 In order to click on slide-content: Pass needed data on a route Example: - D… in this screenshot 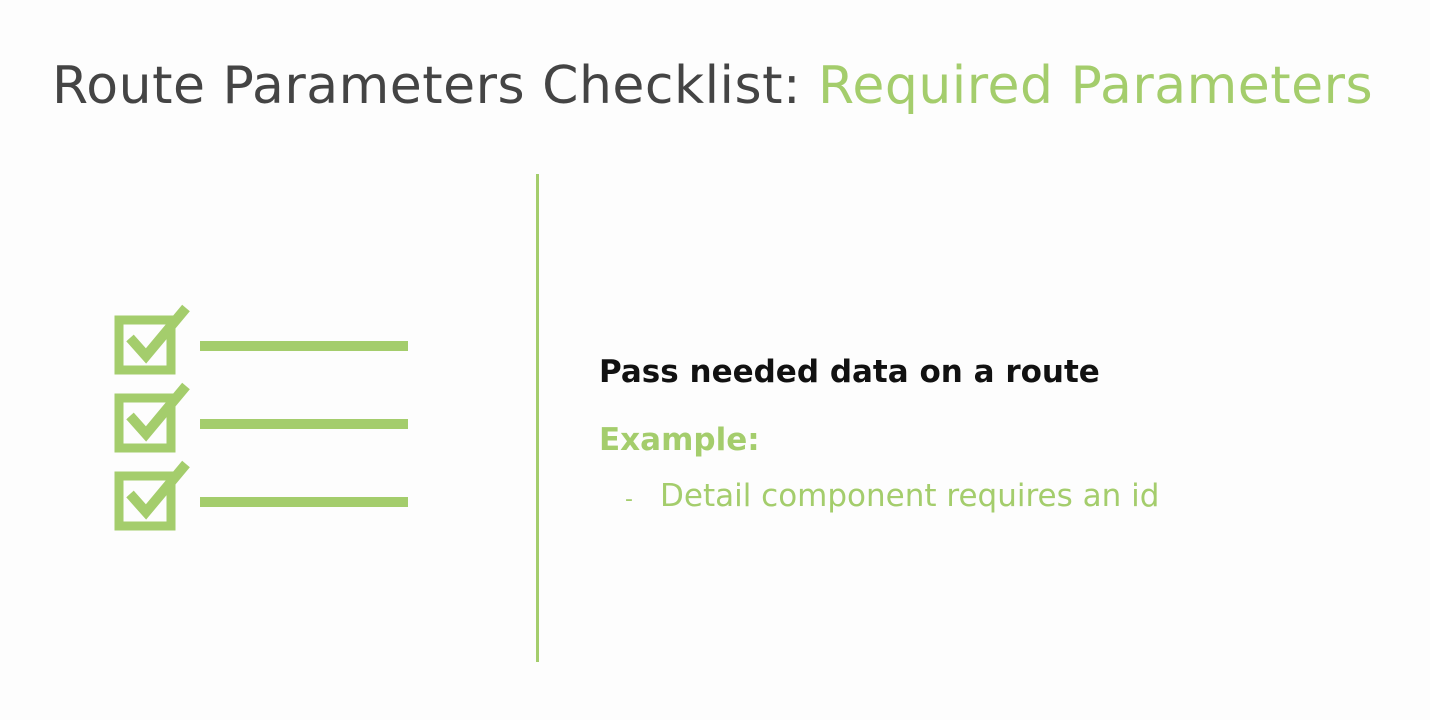, I will do `click(989, 434)`.